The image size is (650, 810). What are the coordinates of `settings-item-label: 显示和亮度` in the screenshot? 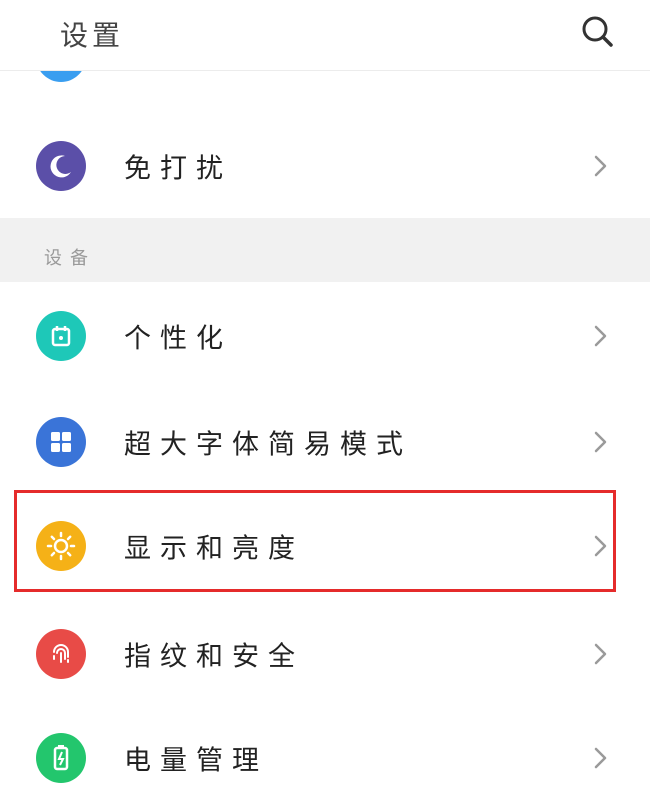 It's located at (214, 549).